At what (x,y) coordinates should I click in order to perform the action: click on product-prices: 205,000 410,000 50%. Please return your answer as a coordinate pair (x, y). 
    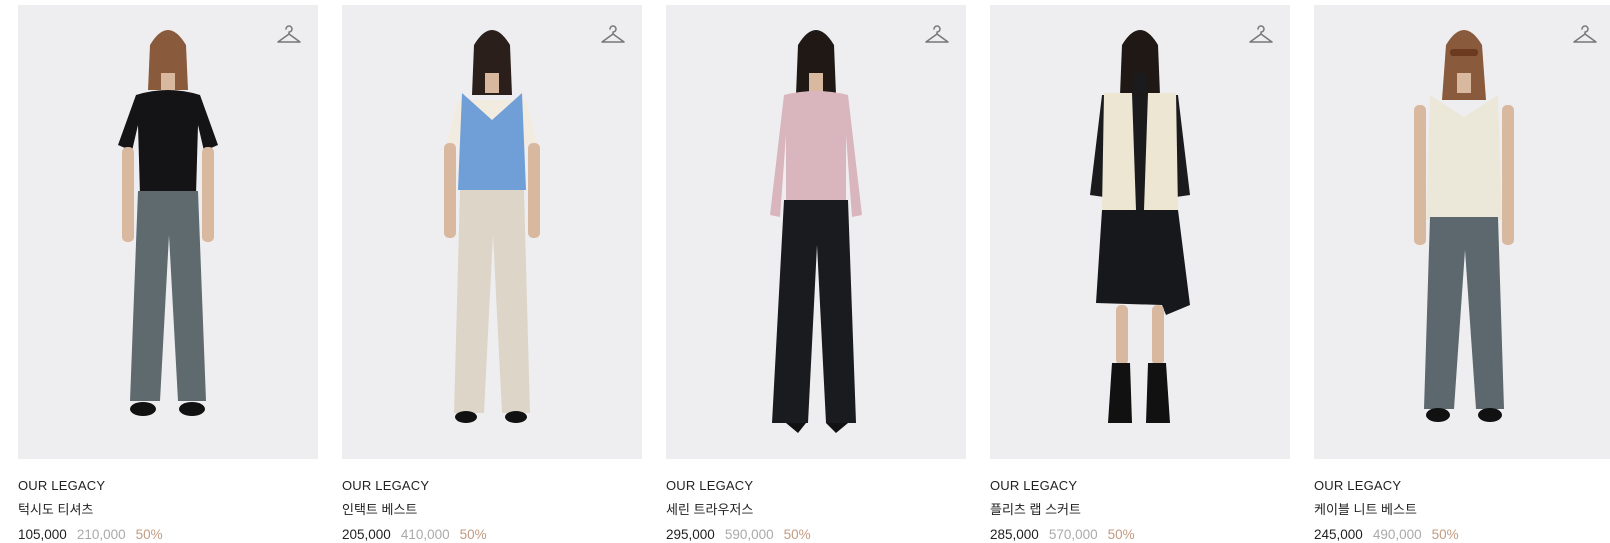
    Looking at the image, I should click on (492, 534).